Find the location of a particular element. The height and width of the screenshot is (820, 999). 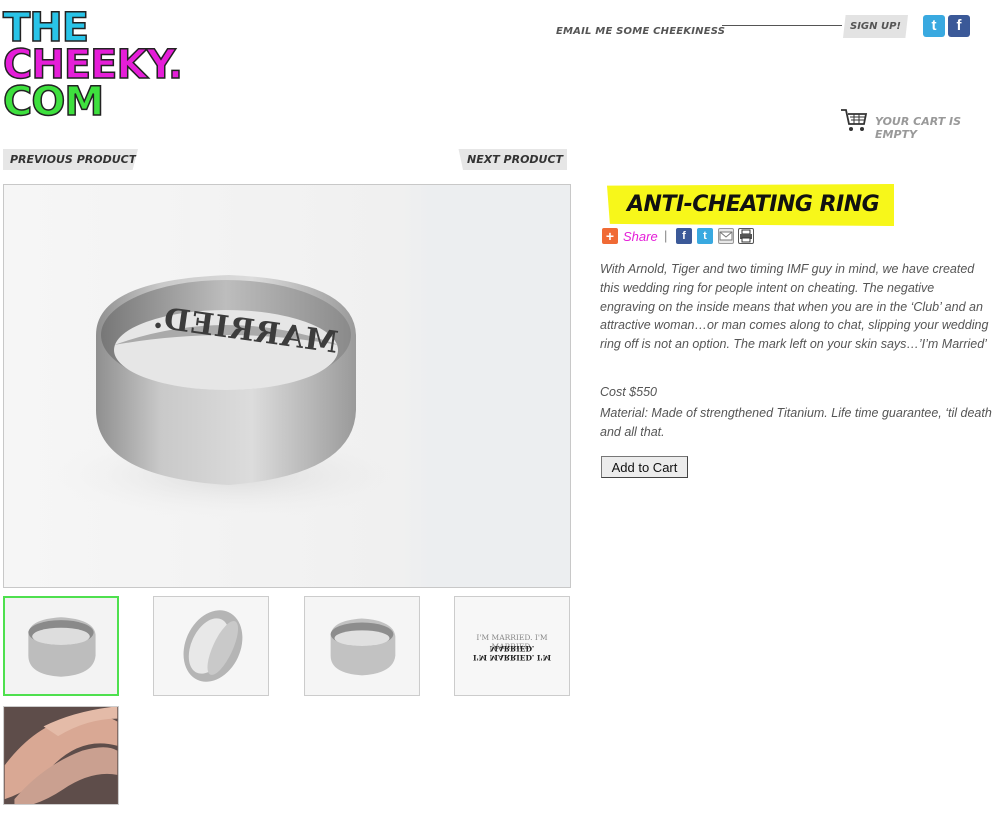

engraving-text-mirrored: I'M MARRIED. I'M MARRIED. is located at coordinates (512, 653).